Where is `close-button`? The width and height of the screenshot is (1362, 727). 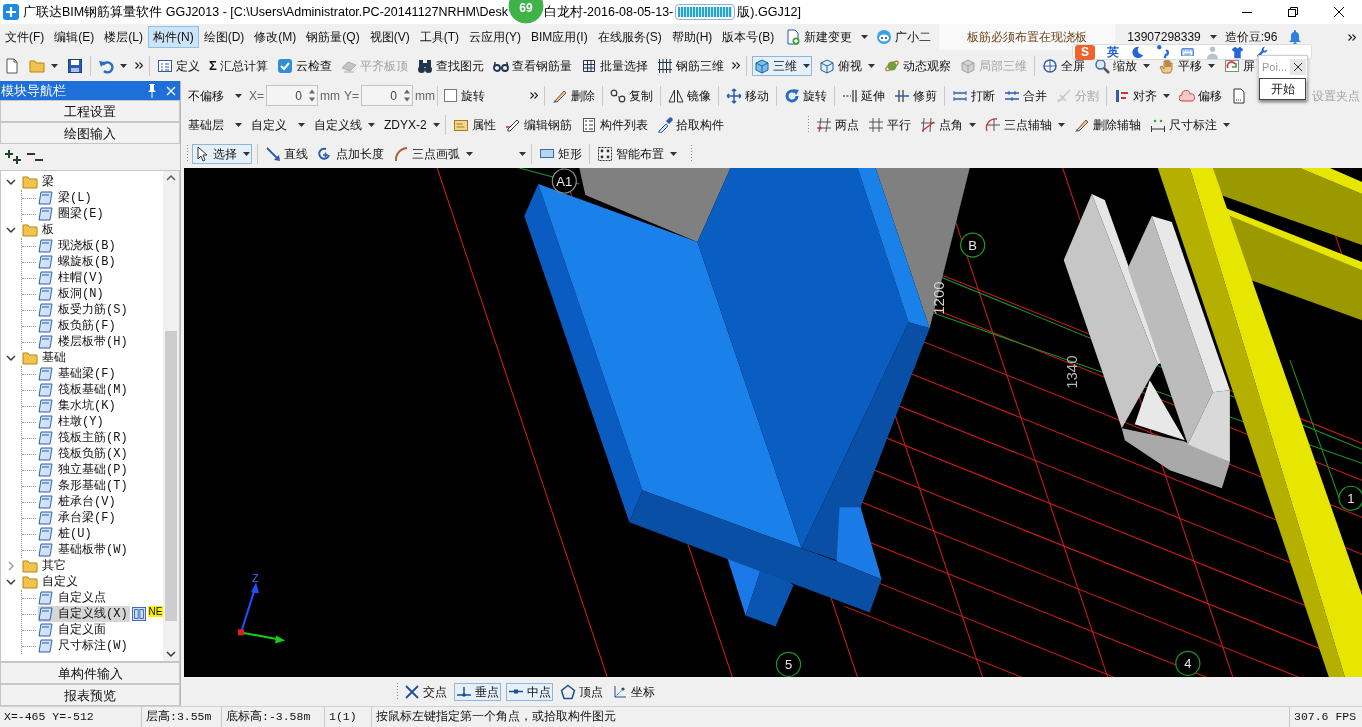 close-button is located at coordinates (1298, 67).